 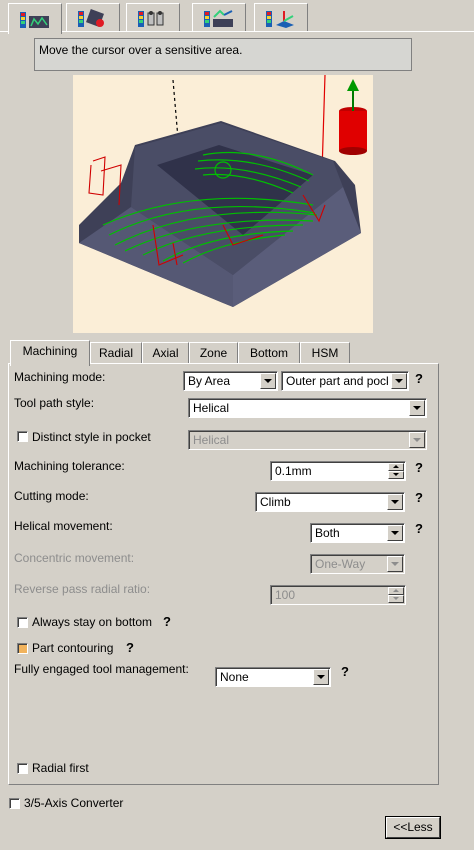 What do you see at coordinates (209, 381) in the screenshot?
I see `machining-mode-value: By Area` at bounding box center [209, 381].